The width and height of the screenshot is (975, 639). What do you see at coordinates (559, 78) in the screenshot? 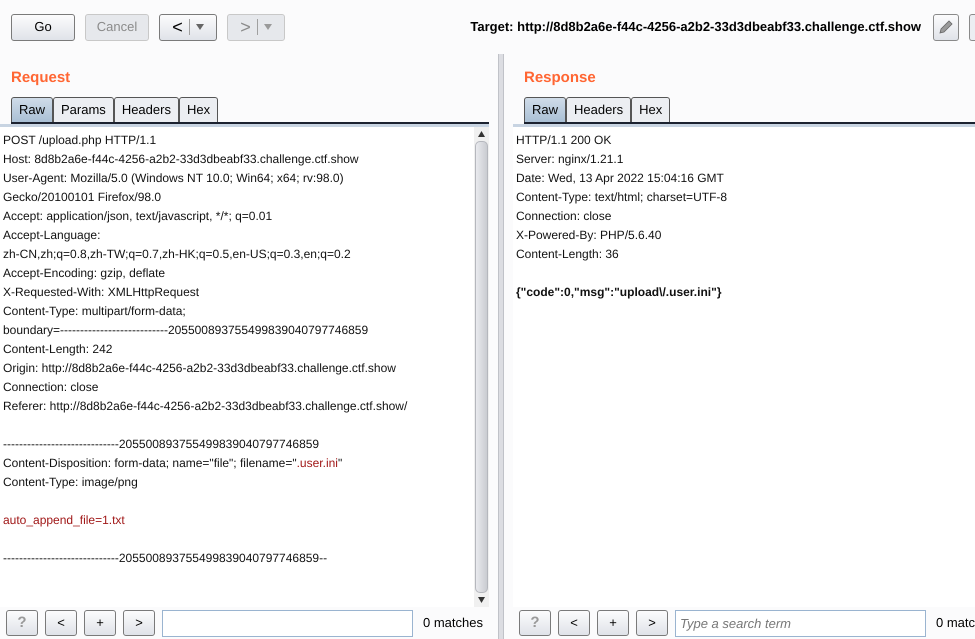
I see `panel-title: Response` at bounding box center [559, 78].